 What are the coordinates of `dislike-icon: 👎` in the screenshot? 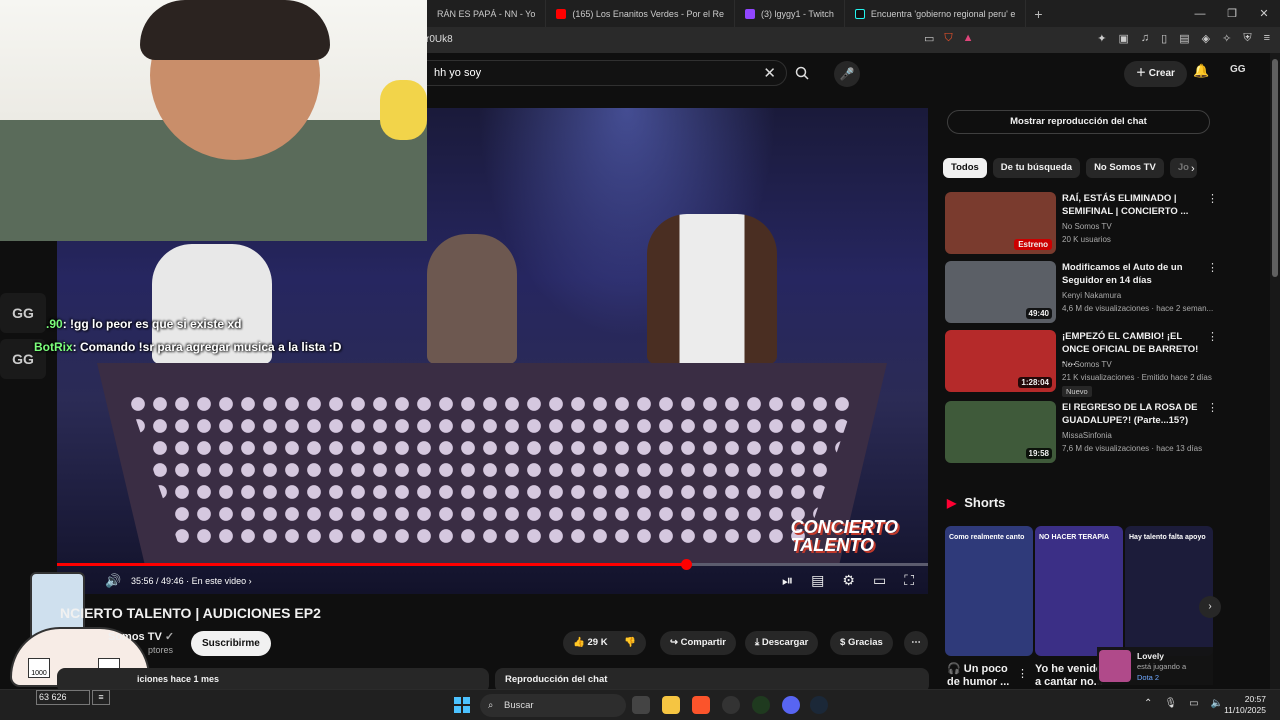 It's located at (630, 642).